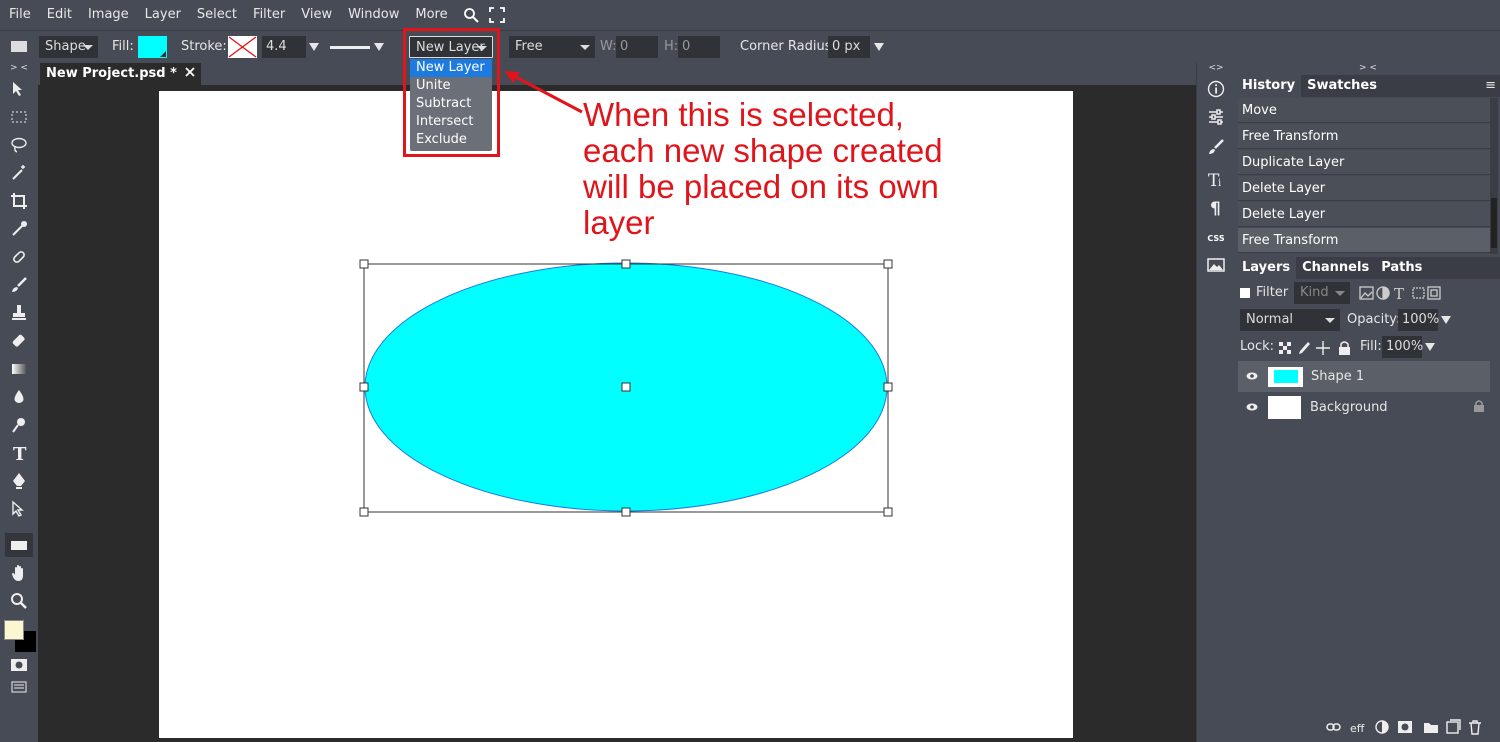  Describe the element at coordinates (1269, 86) in the screenshot. I see `tab-history: History` at that location.